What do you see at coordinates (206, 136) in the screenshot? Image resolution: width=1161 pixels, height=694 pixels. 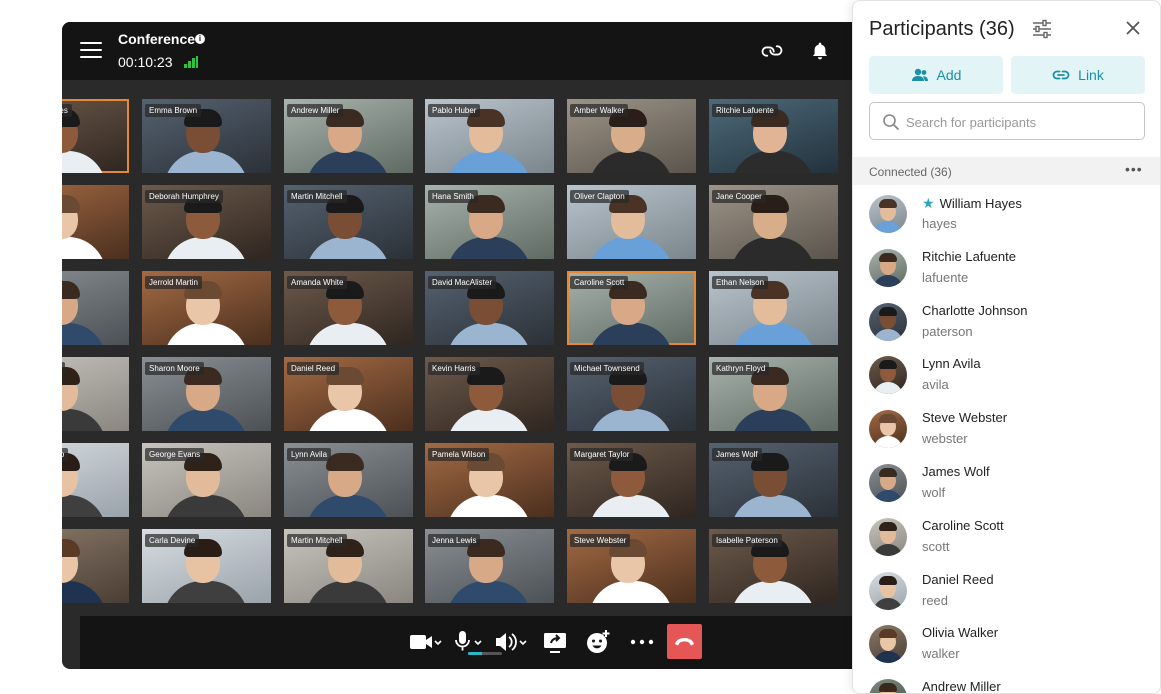 I see `video-tile: Emma Brown` at bounding box center [206, 136].